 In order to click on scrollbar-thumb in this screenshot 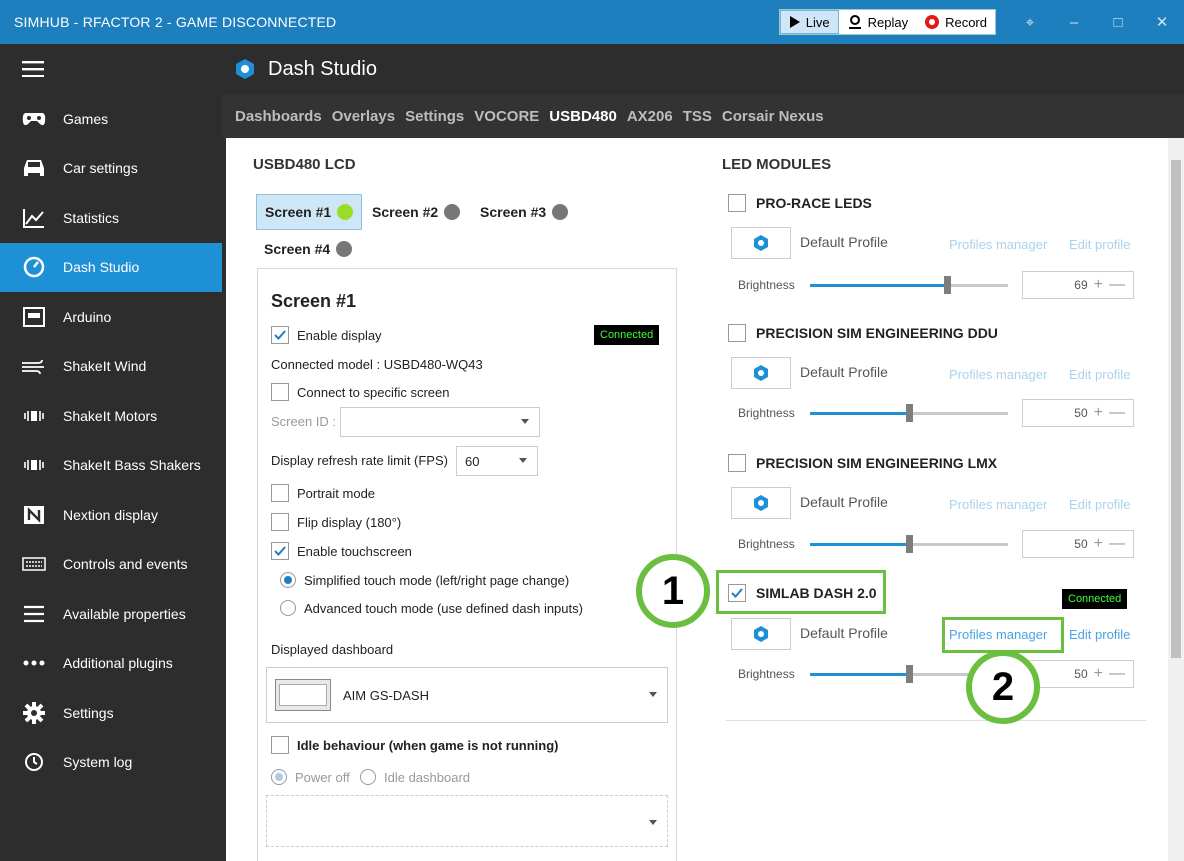, I will do `click(1176, 409)`.